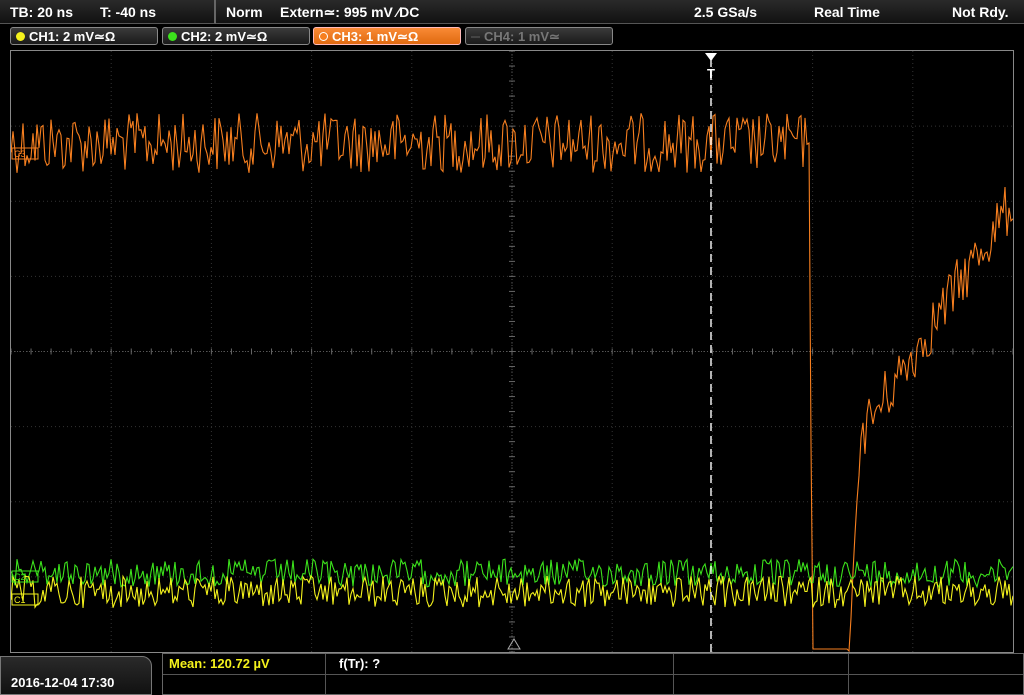 The height and width of the screenshot is (695, 1024). Describe the element at coordinates (72, 36) in the screenshot. I see `ch1-label: CH1: 2 mV≃Ω` at that location.